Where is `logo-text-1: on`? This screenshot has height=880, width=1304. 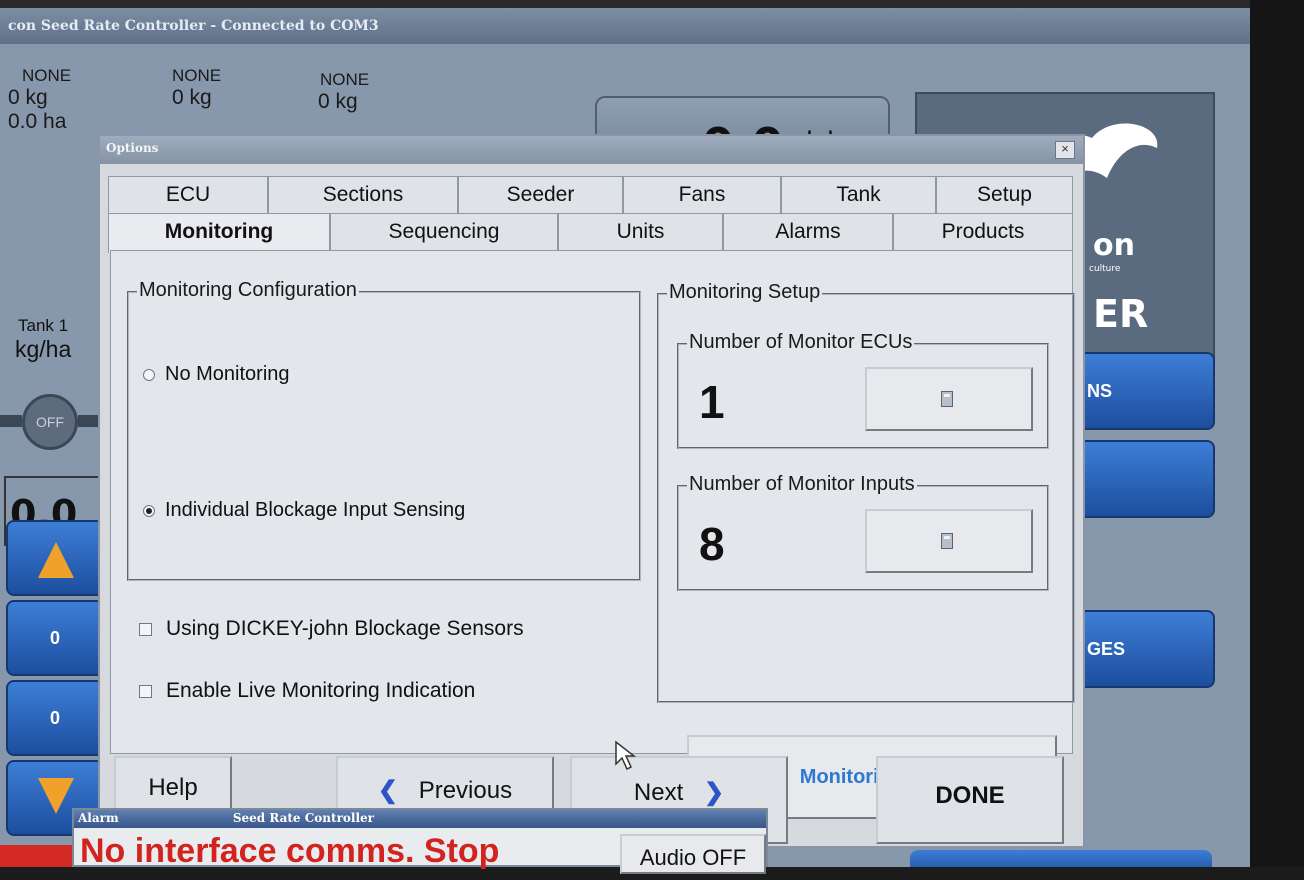
logo-text-1: on is located at coordinates (1114, 245).